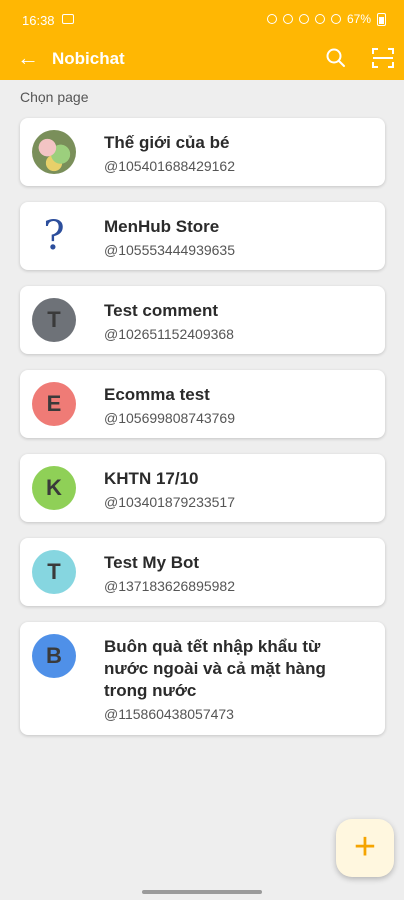 The width and height of the screenshot is (404, 900). I want to click on search-icon, so click(336, 58).